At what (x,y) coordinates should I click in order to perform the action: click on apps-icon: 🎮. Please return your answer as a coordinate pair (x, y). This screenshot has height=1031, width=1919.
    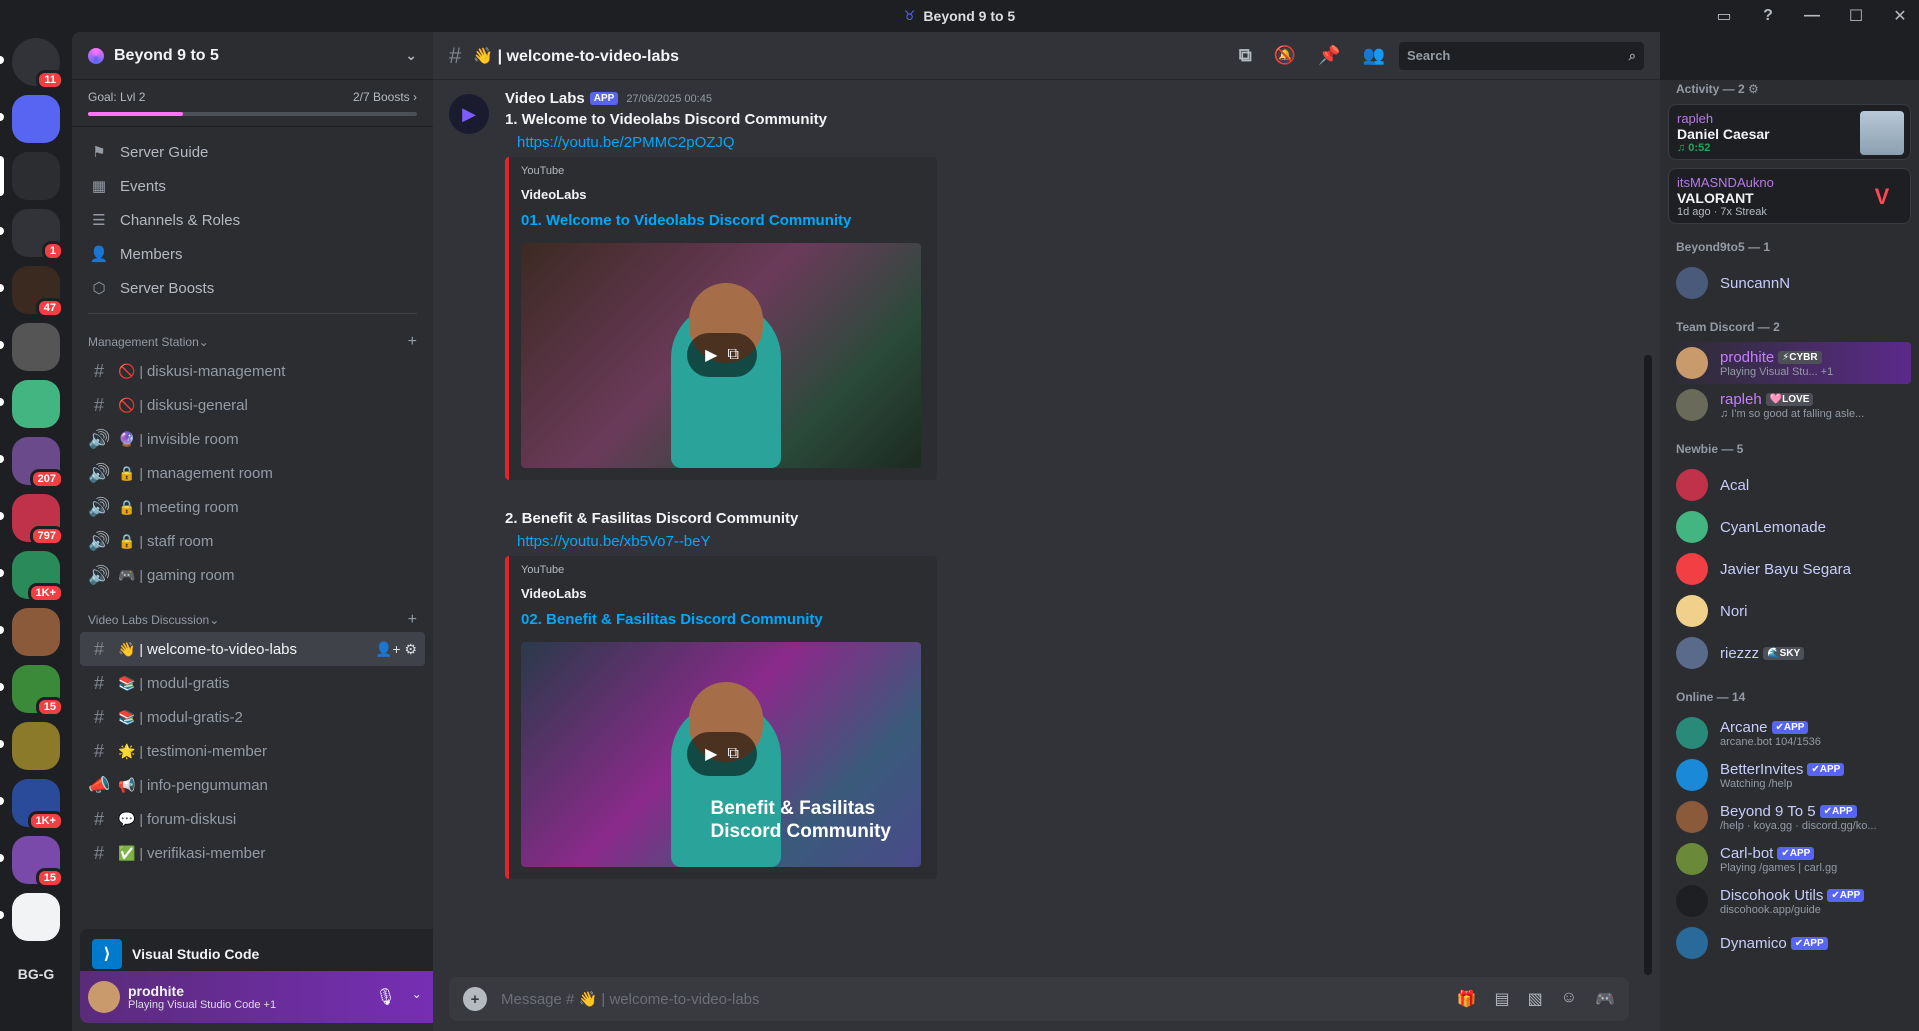
    Looking at the image, I should click on (1605, 999).